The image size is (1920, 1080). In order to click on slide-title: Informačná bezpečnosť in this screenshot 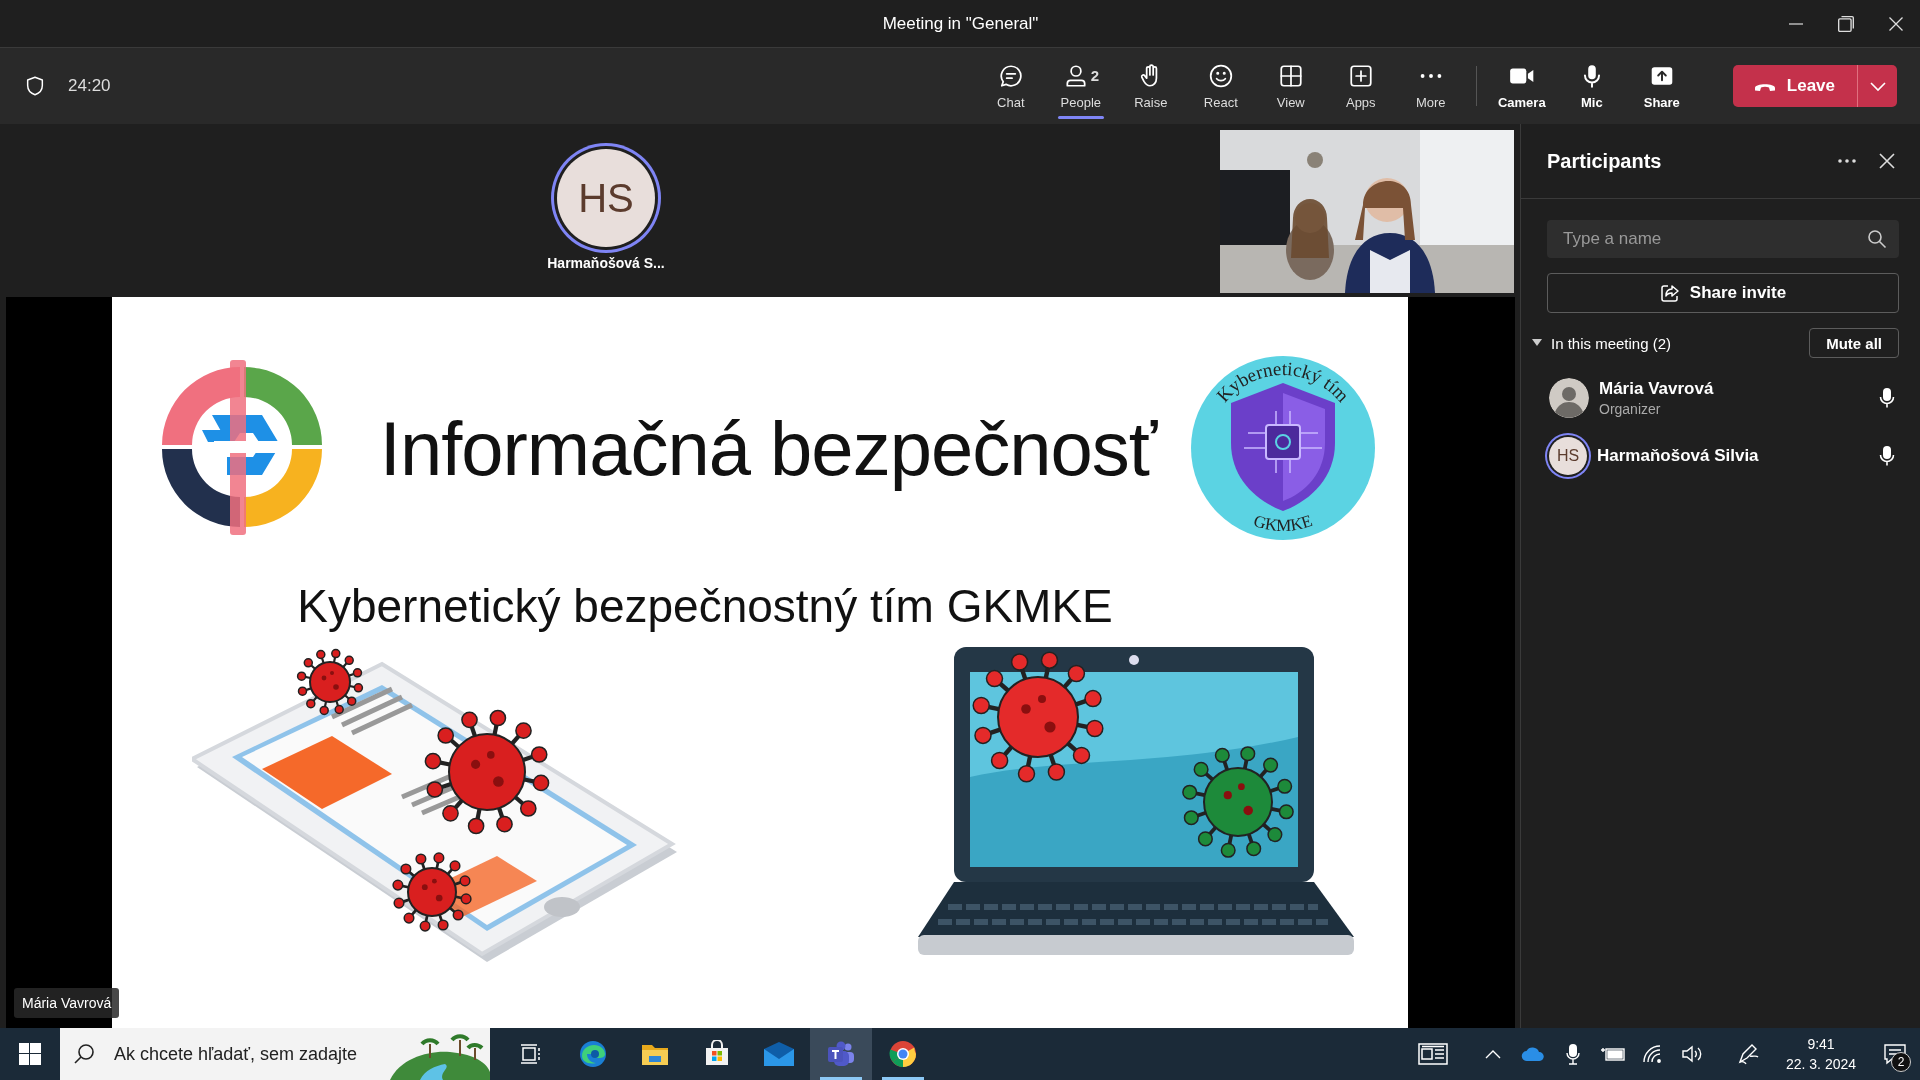, I will do `click(768, 448)`.